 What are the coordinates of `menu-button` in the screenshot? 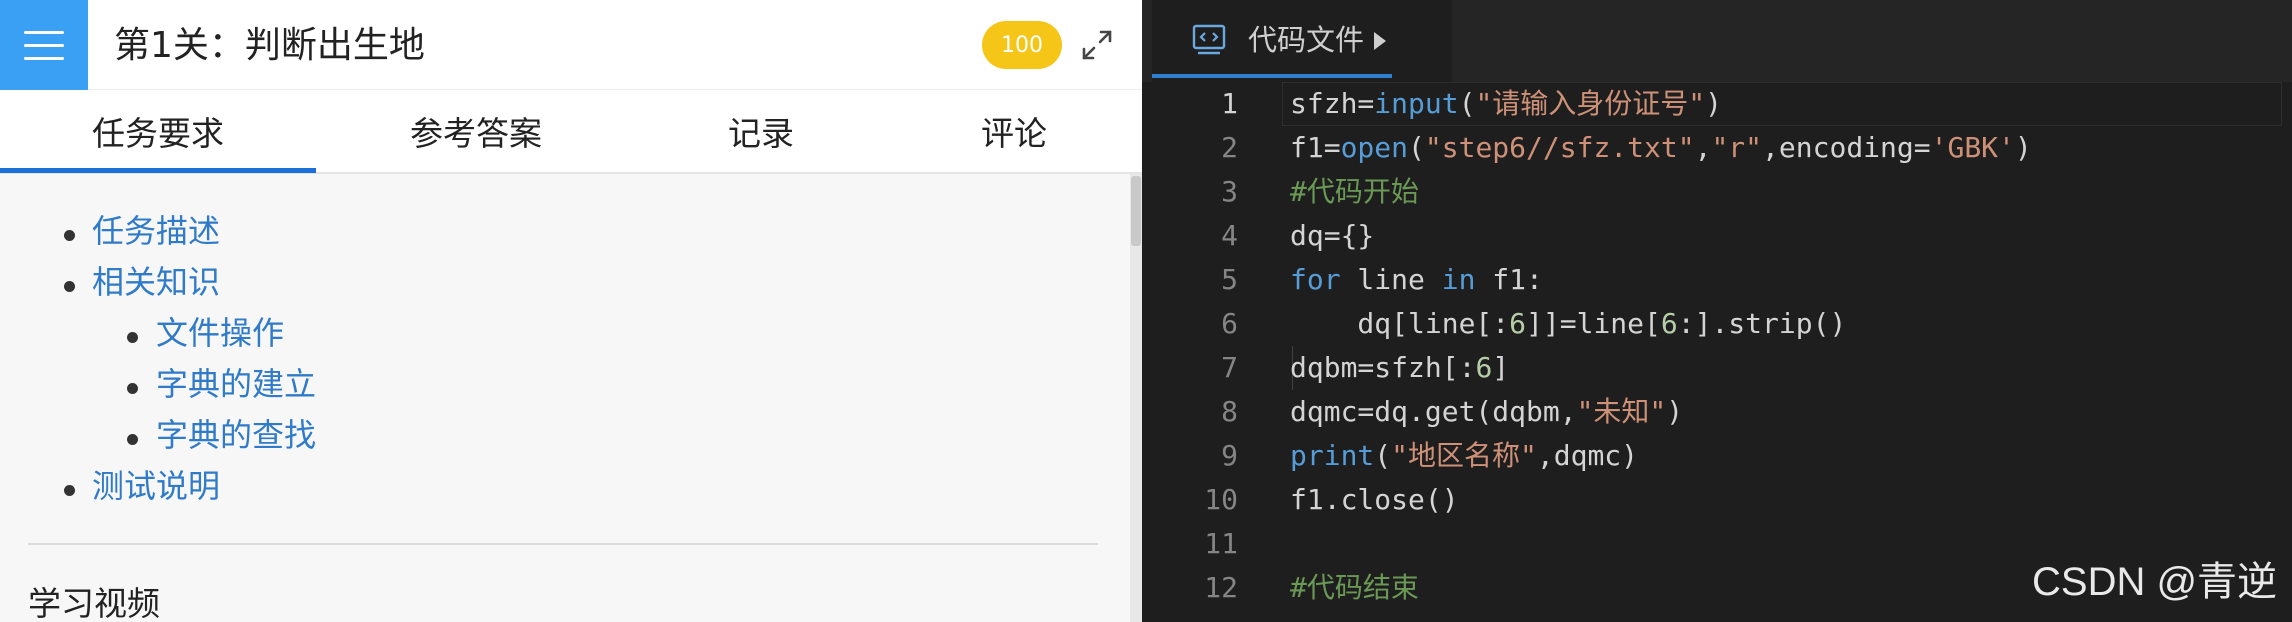 It's located at (44, 45).